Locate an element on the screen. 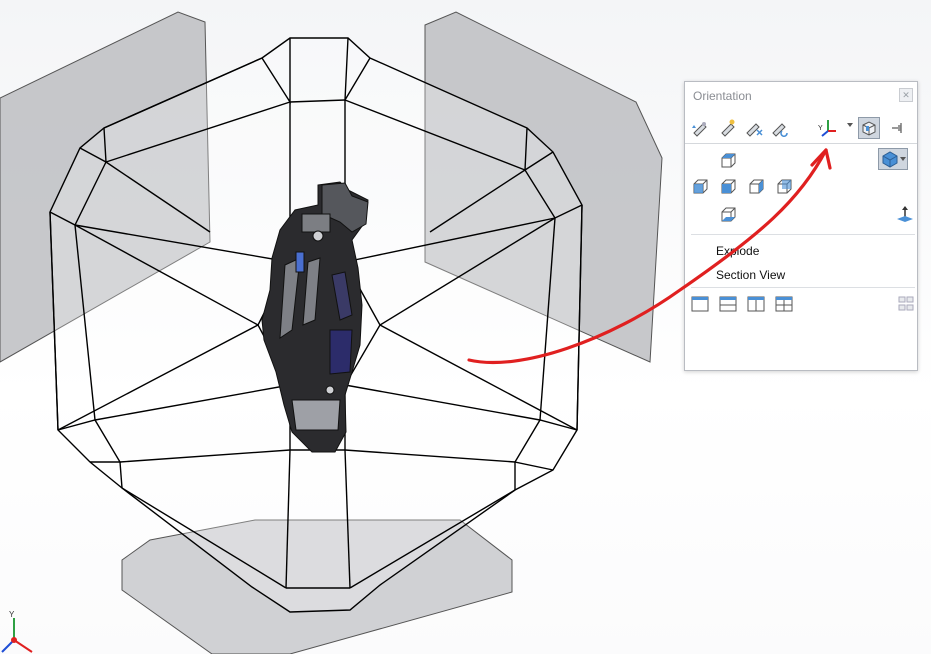 This screenshot has height=654, width=931. triad-dropdown-icon is located at coordinates (850, 125).